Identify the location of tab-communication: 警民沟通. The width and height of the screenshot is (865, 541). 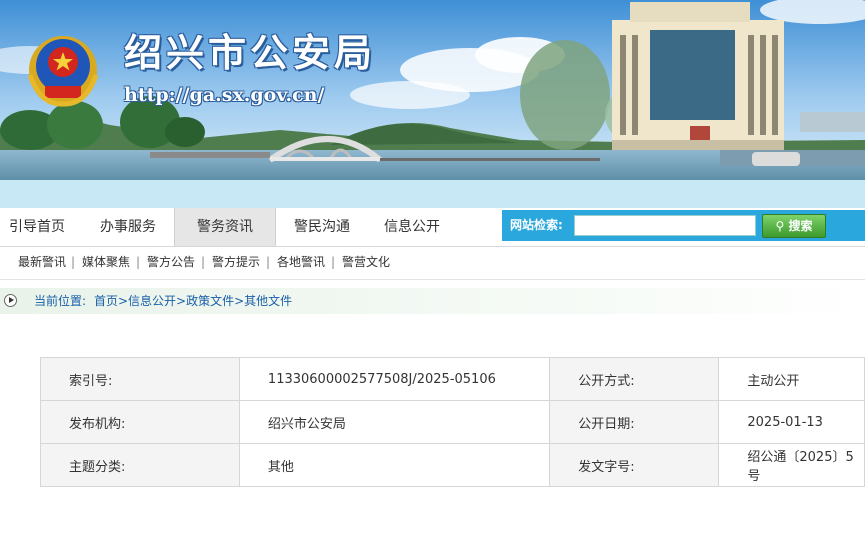
(322, 227).